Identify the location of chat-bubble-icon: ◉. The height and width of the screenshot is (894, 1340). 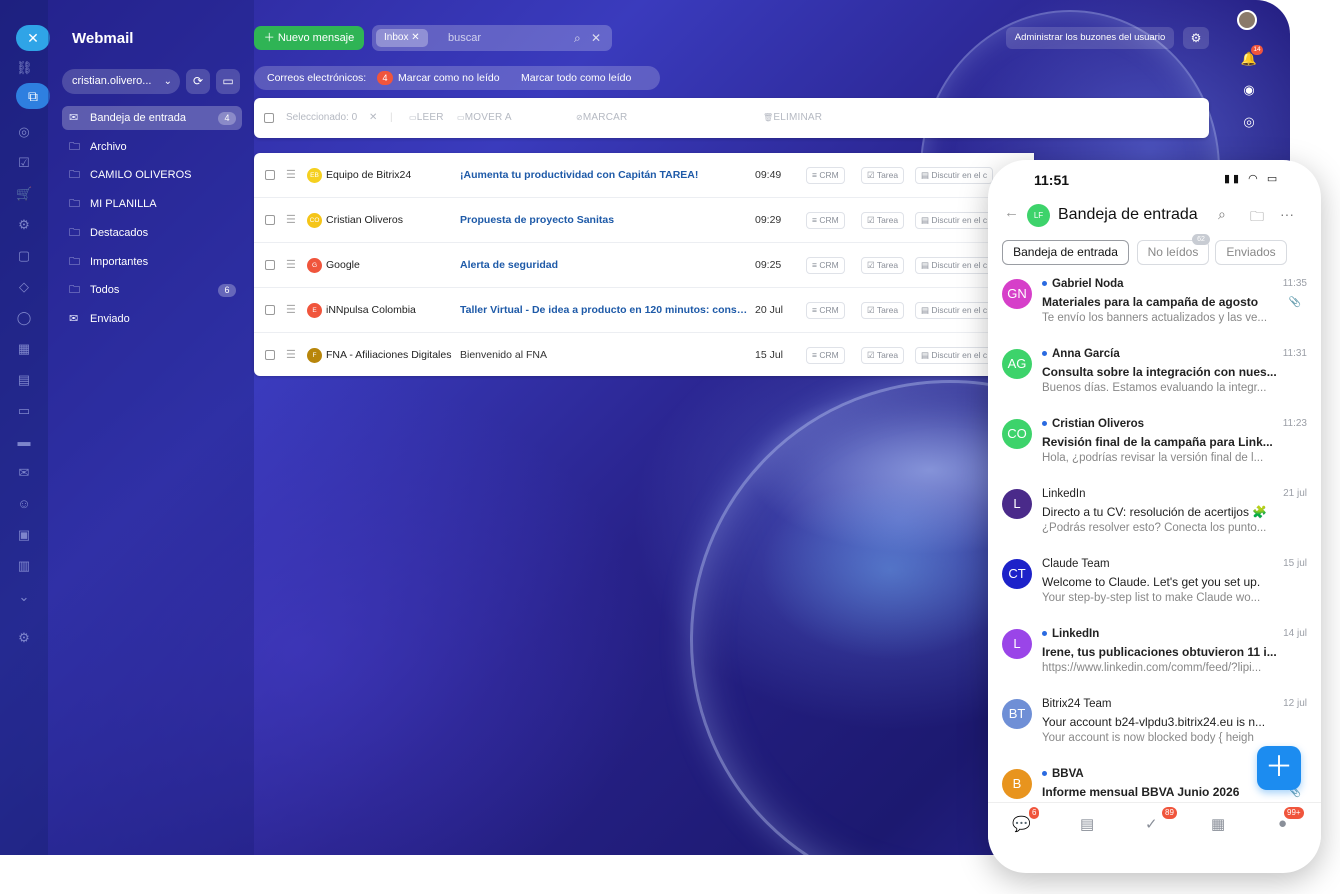
(1249, 90).